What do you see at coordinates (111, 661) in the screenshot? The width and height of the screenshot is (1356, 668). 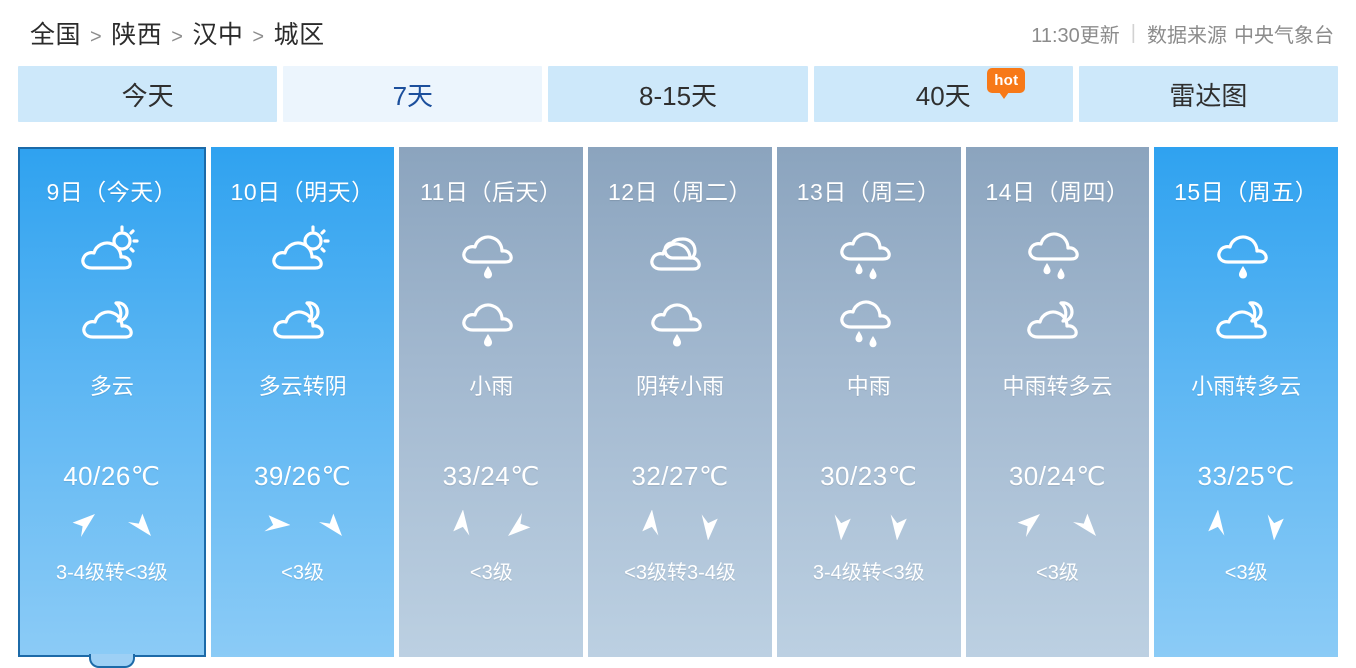 I see `selected-day-pointer` at bounding box center [111, 661].